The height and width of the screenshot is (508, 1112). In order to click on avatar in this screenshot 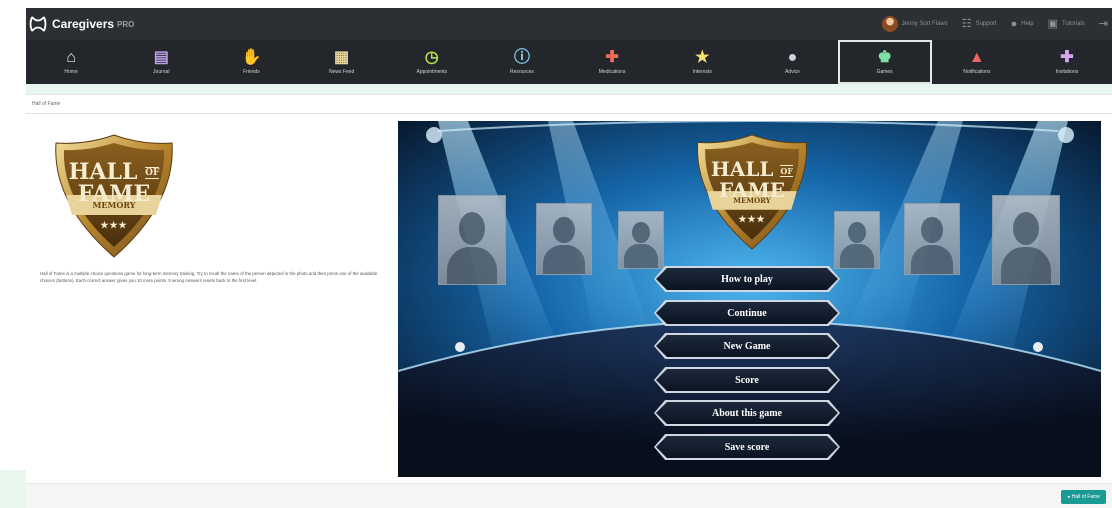, I will do `click(889, 24)`.